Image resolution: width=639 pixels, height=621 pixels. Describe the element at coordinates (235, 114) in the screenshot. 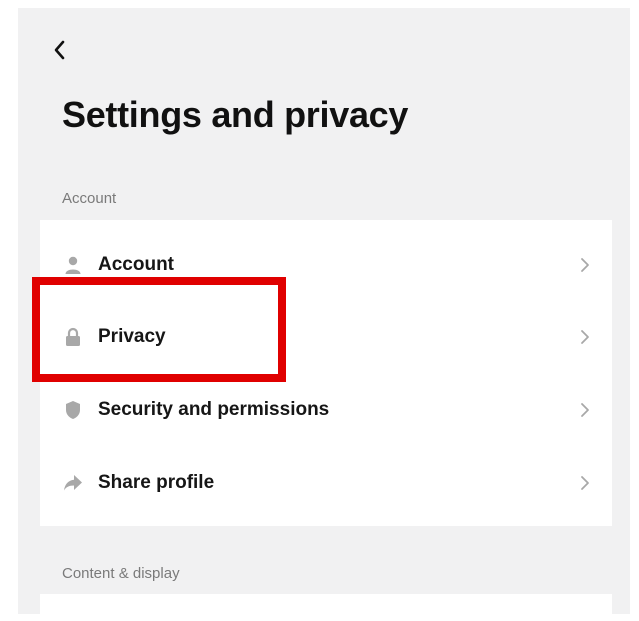

I see `page-title: Settings and privacy` at that location.